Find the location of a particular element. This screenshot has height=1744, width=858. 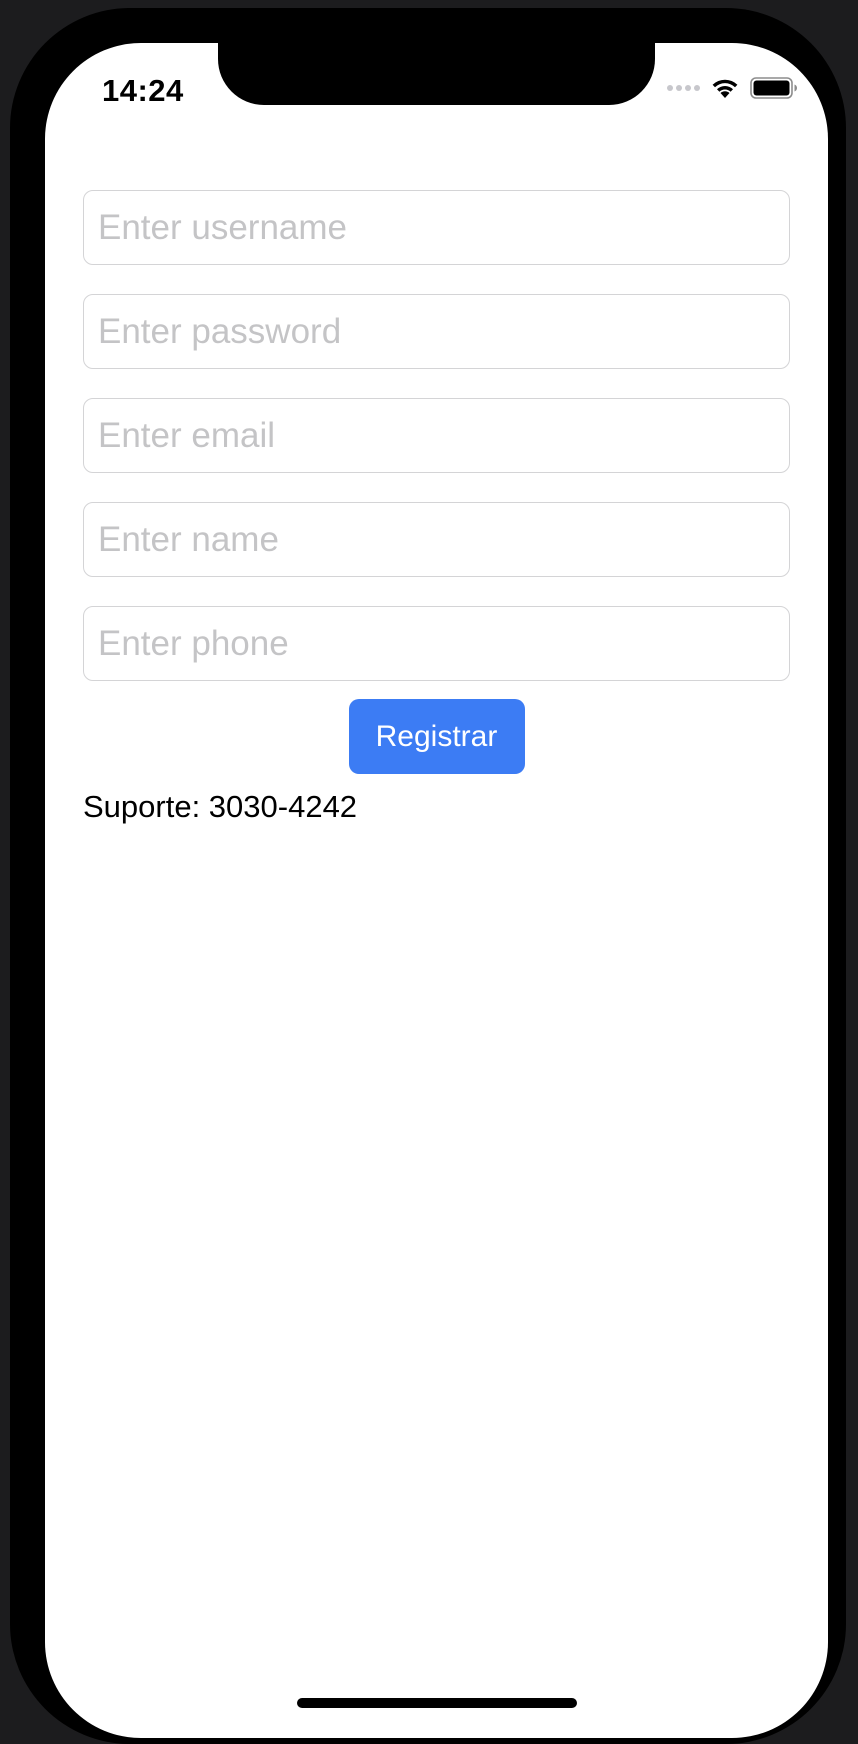

register-button: Registrar is located at coordinates (436, 736).